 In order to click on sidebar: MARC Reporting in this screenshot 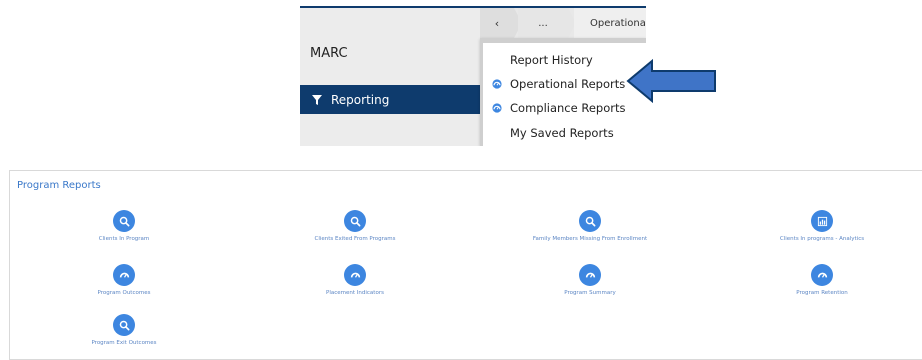, I will do `click(390, 77)`.